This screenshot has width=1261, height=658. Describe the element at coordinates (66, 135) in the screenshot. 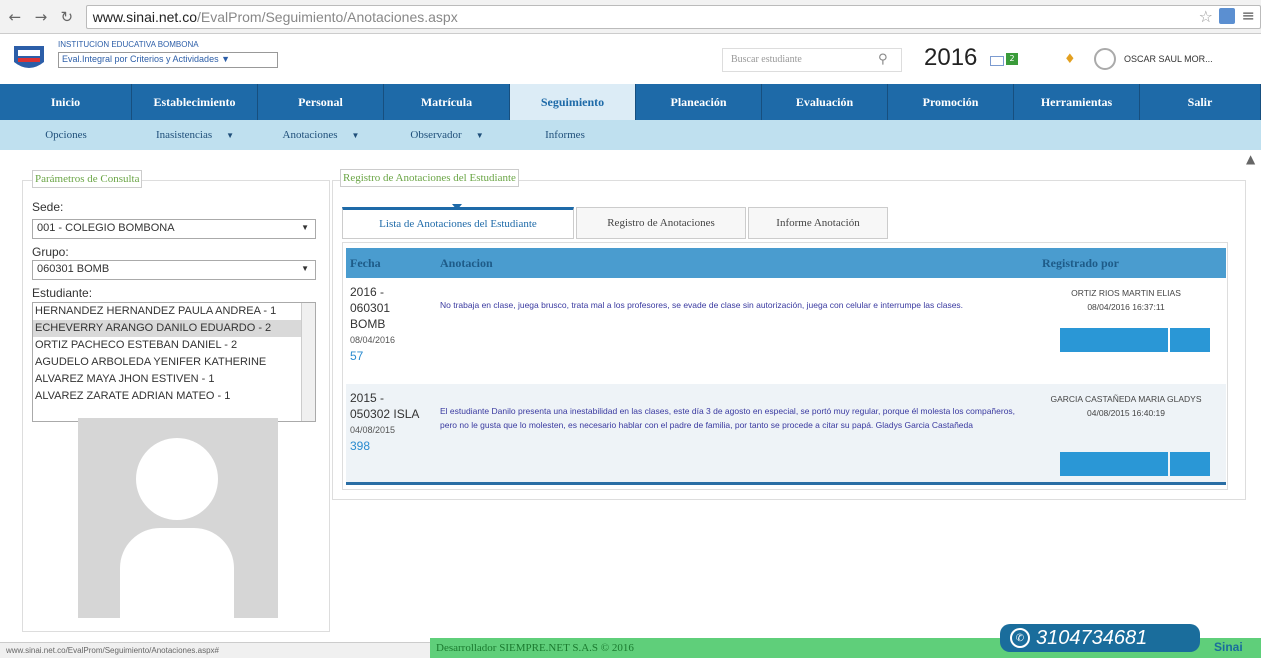

I see `subnav-opciones: Opciones` at that location.